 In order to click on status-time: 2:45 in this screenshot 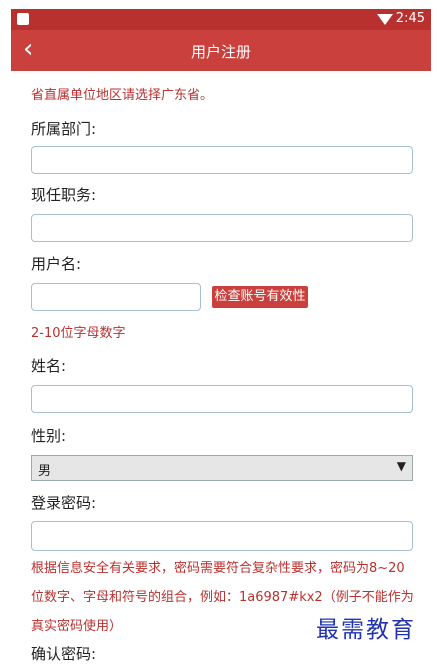, I will do `click(410, 18)`.